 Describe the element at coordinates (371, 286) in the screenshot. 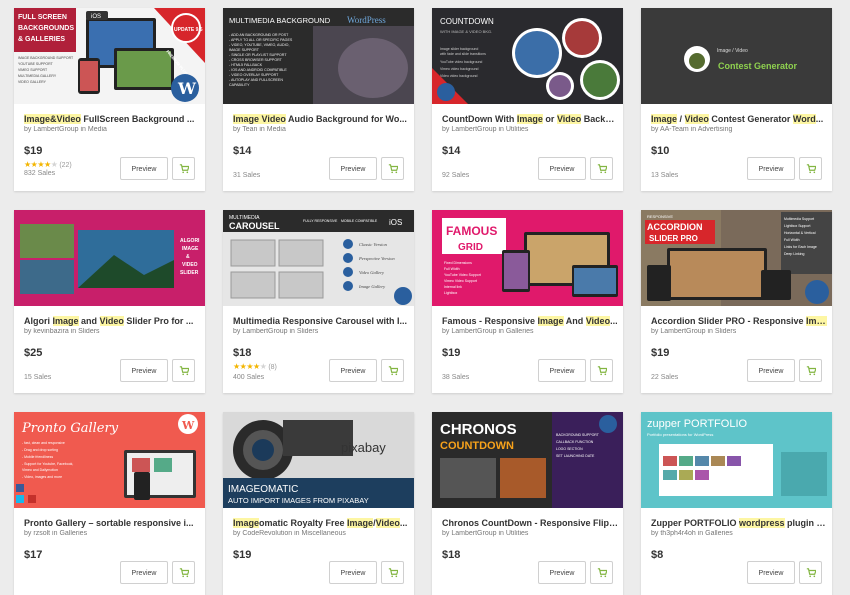

I see `svg-text: Image Gallery` at that location.